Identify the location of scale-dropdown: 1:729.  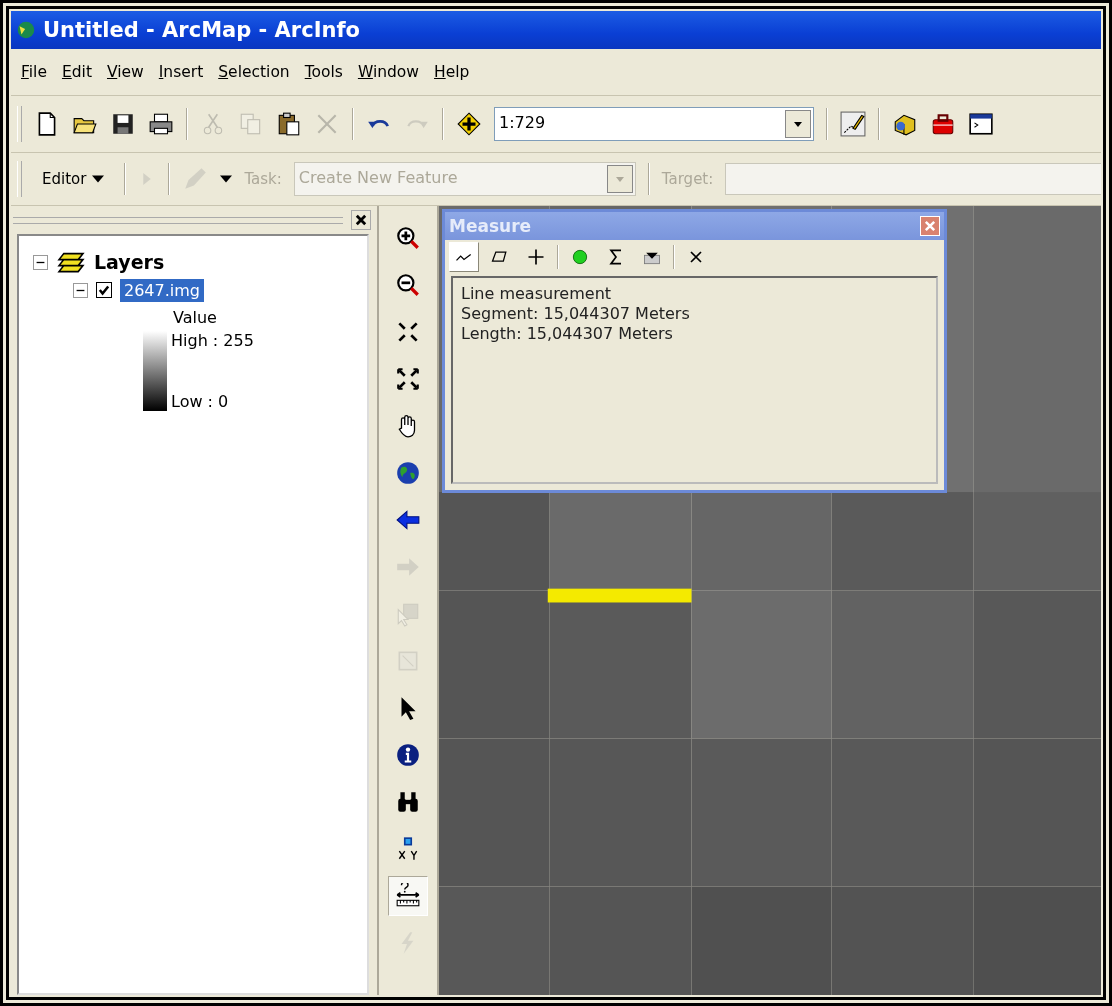
(654, 124).